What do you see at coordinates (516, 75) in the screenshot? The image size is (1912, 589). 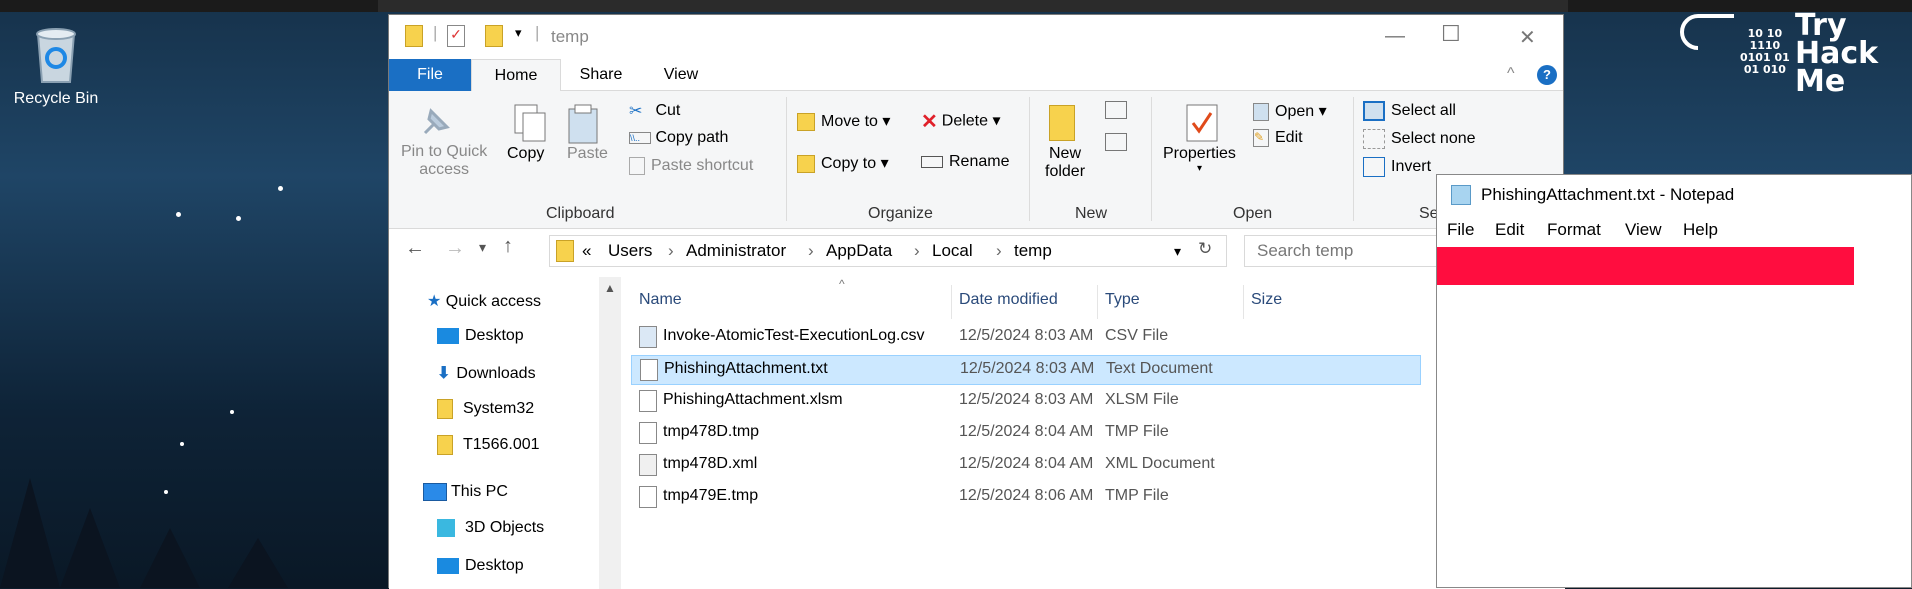 I see `tab-home: Home` at bounding box center [516, 75].